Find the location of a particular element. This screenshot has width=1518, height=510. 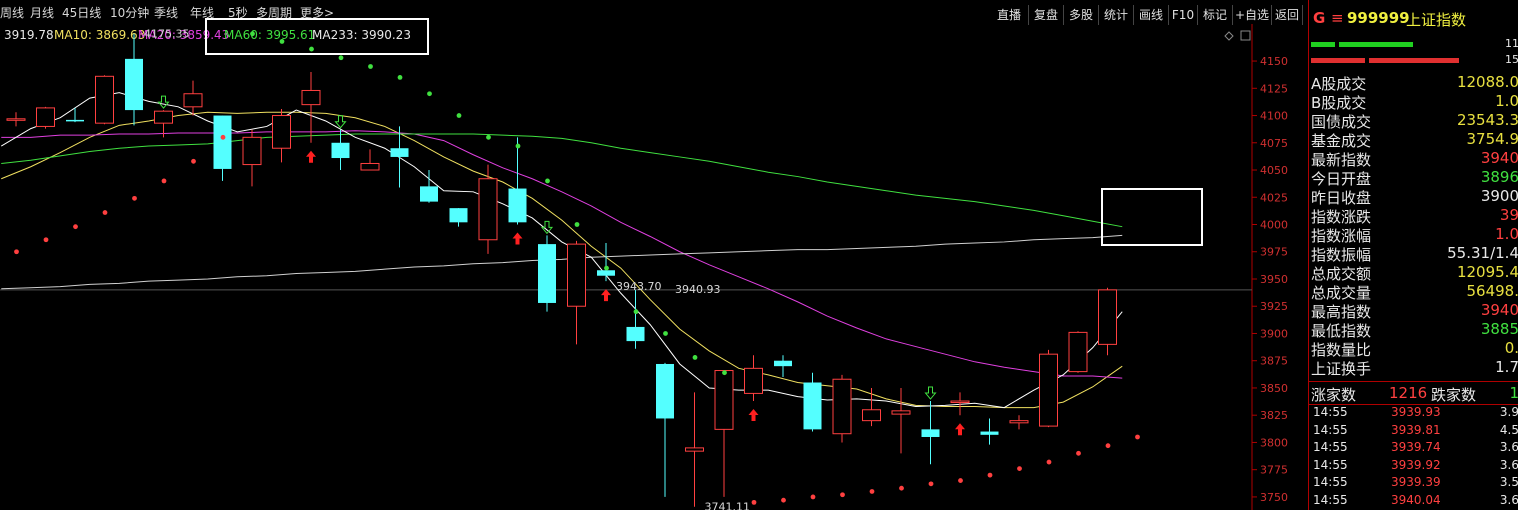

toolbar-button: F10 is located at coordinates (1183, 15).